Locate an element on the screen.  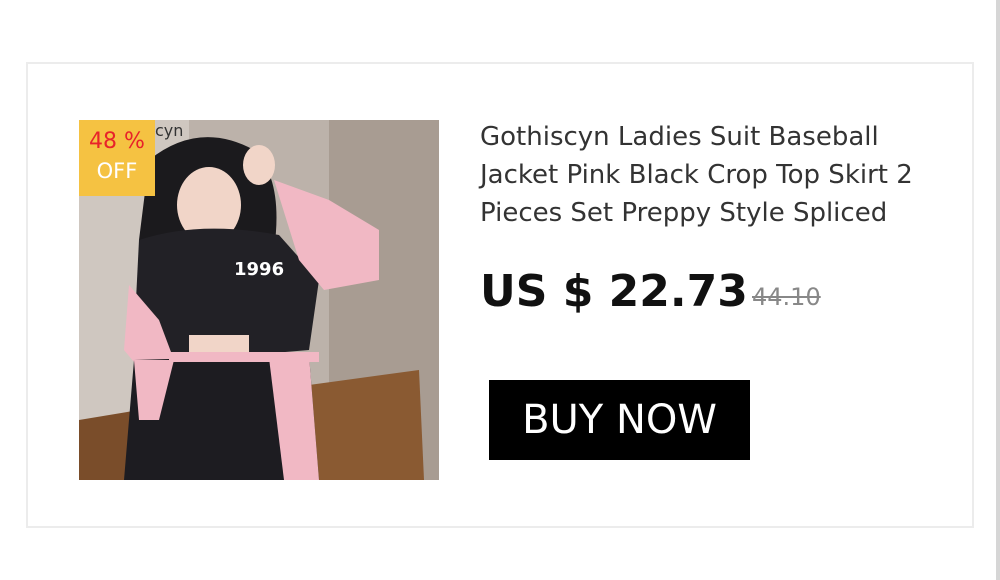
page-edge is located at coordinates (998, 290).